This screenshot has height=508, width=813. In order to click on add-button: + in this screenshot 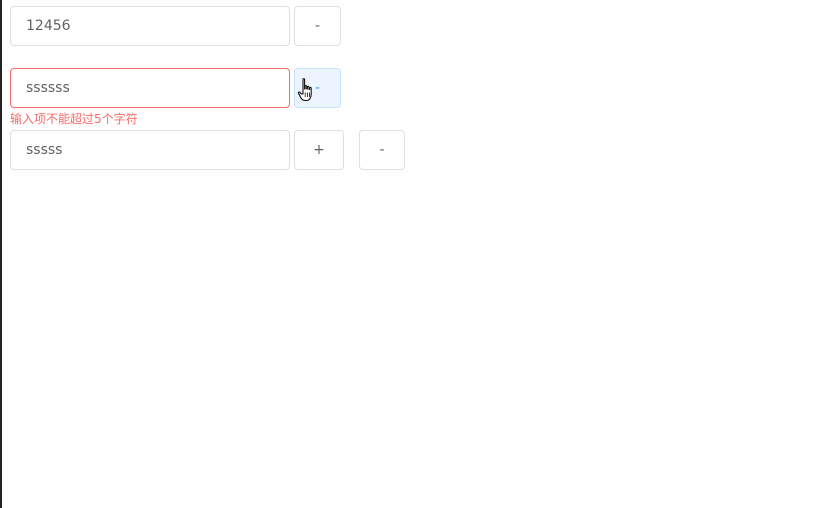, I will do `click(319, 150)`.